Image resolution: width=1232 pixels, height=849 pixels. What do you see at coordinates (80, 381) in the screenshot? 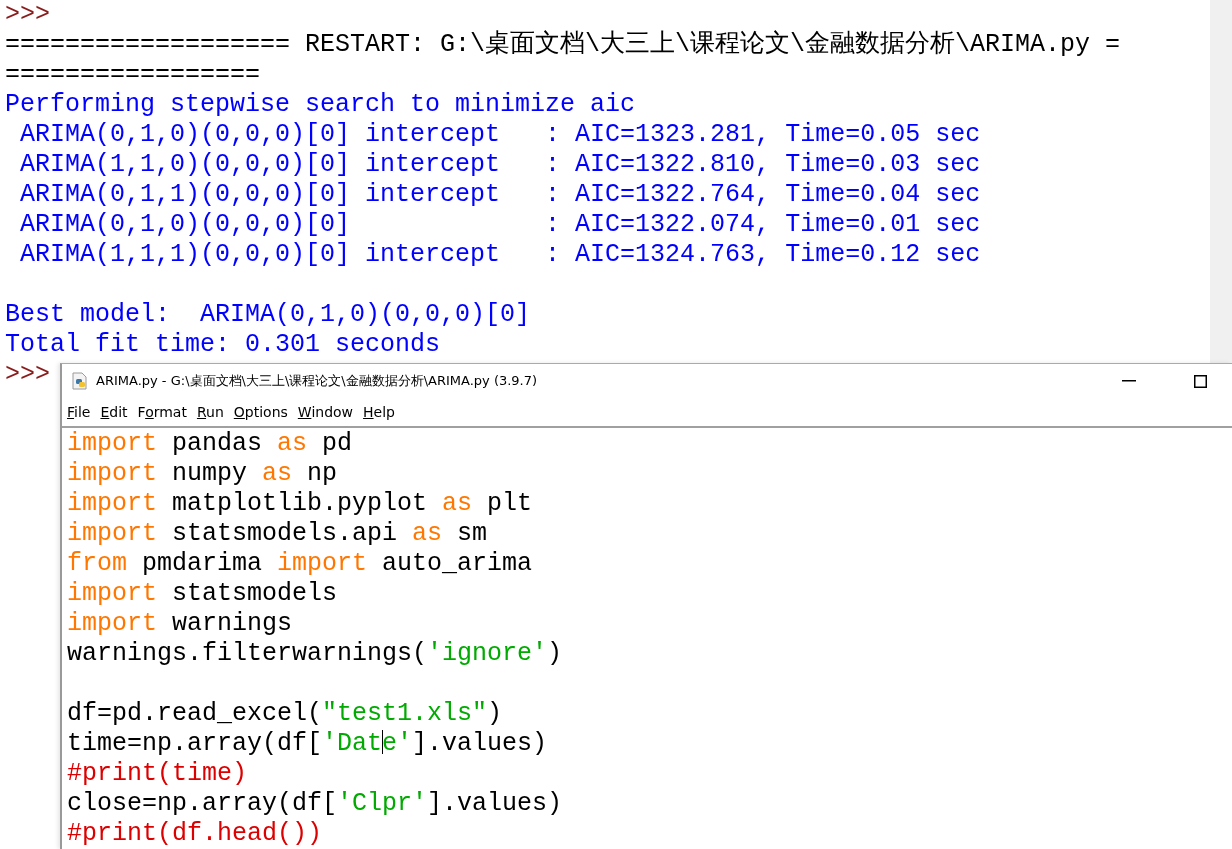
I see `python-file-icon` at bounding box center [80, 381].